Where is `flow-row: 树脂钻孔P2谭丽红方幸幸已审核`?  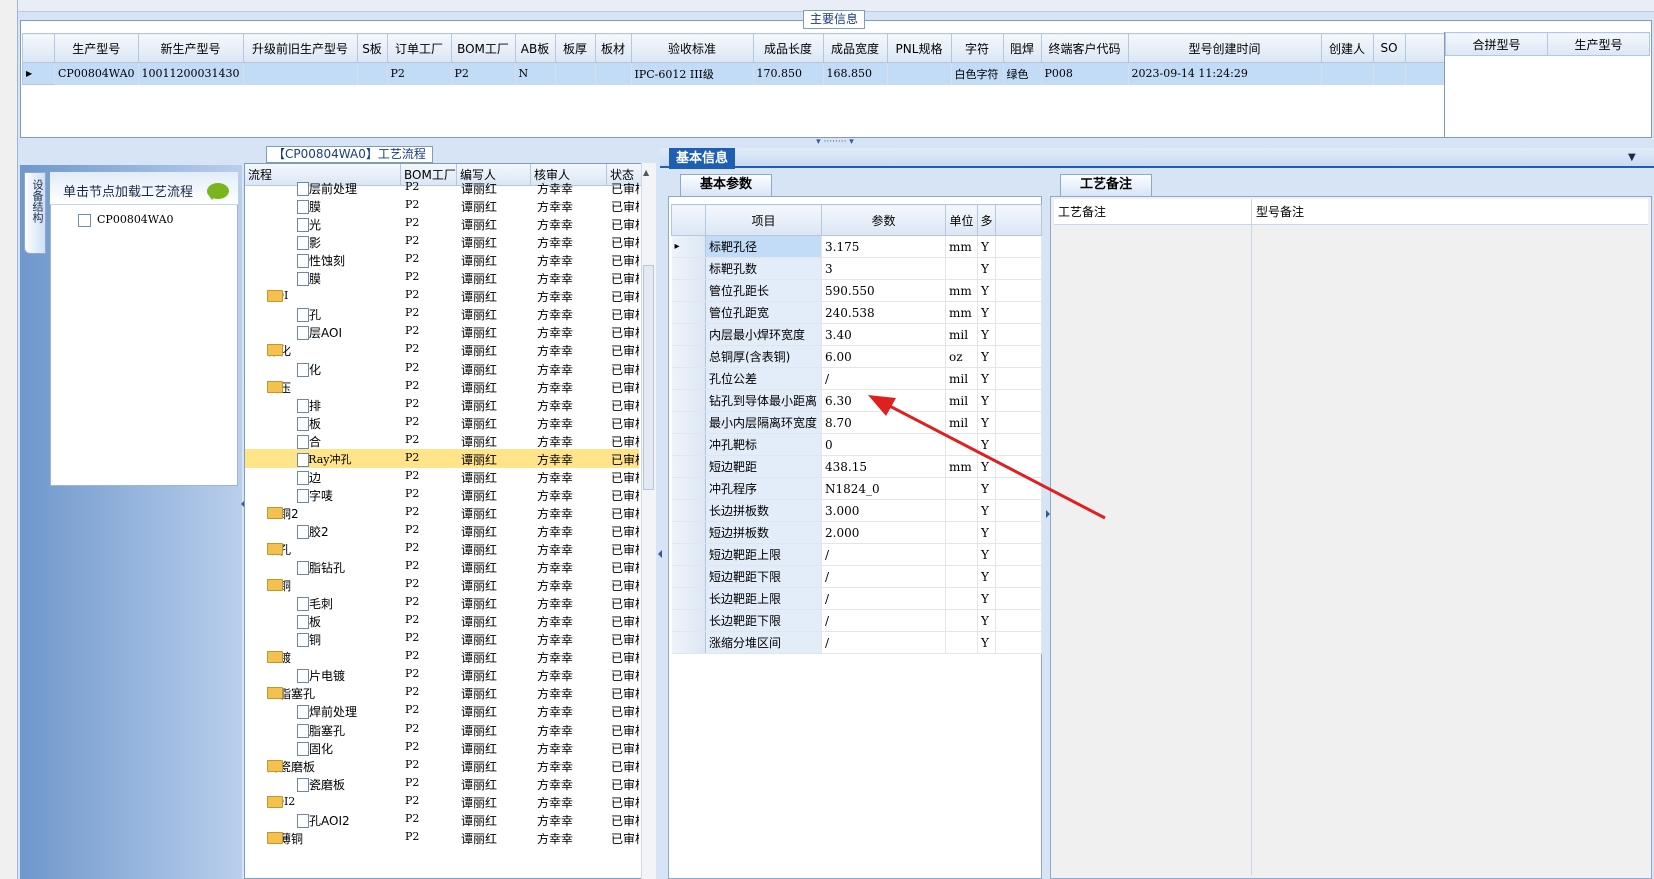 flow-row: 树脂钻孔P2谭丽红方幸幸已审核 is located at coordinates (442, 566).